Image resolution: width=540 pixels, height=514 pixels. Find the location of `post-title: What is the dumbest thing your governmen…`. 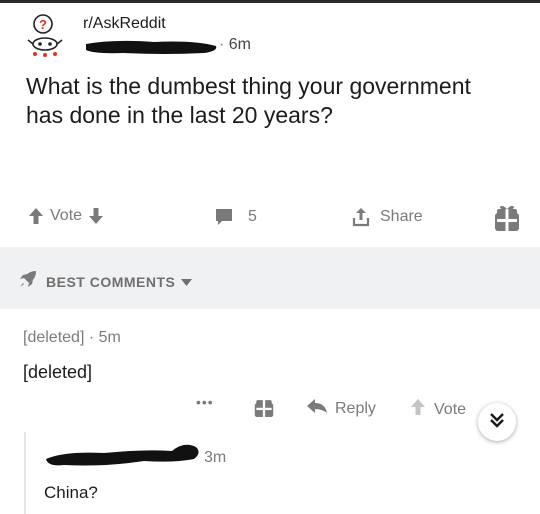

post-title: What is the dumbest thing your governmen… is located at coordinates (266, 101).